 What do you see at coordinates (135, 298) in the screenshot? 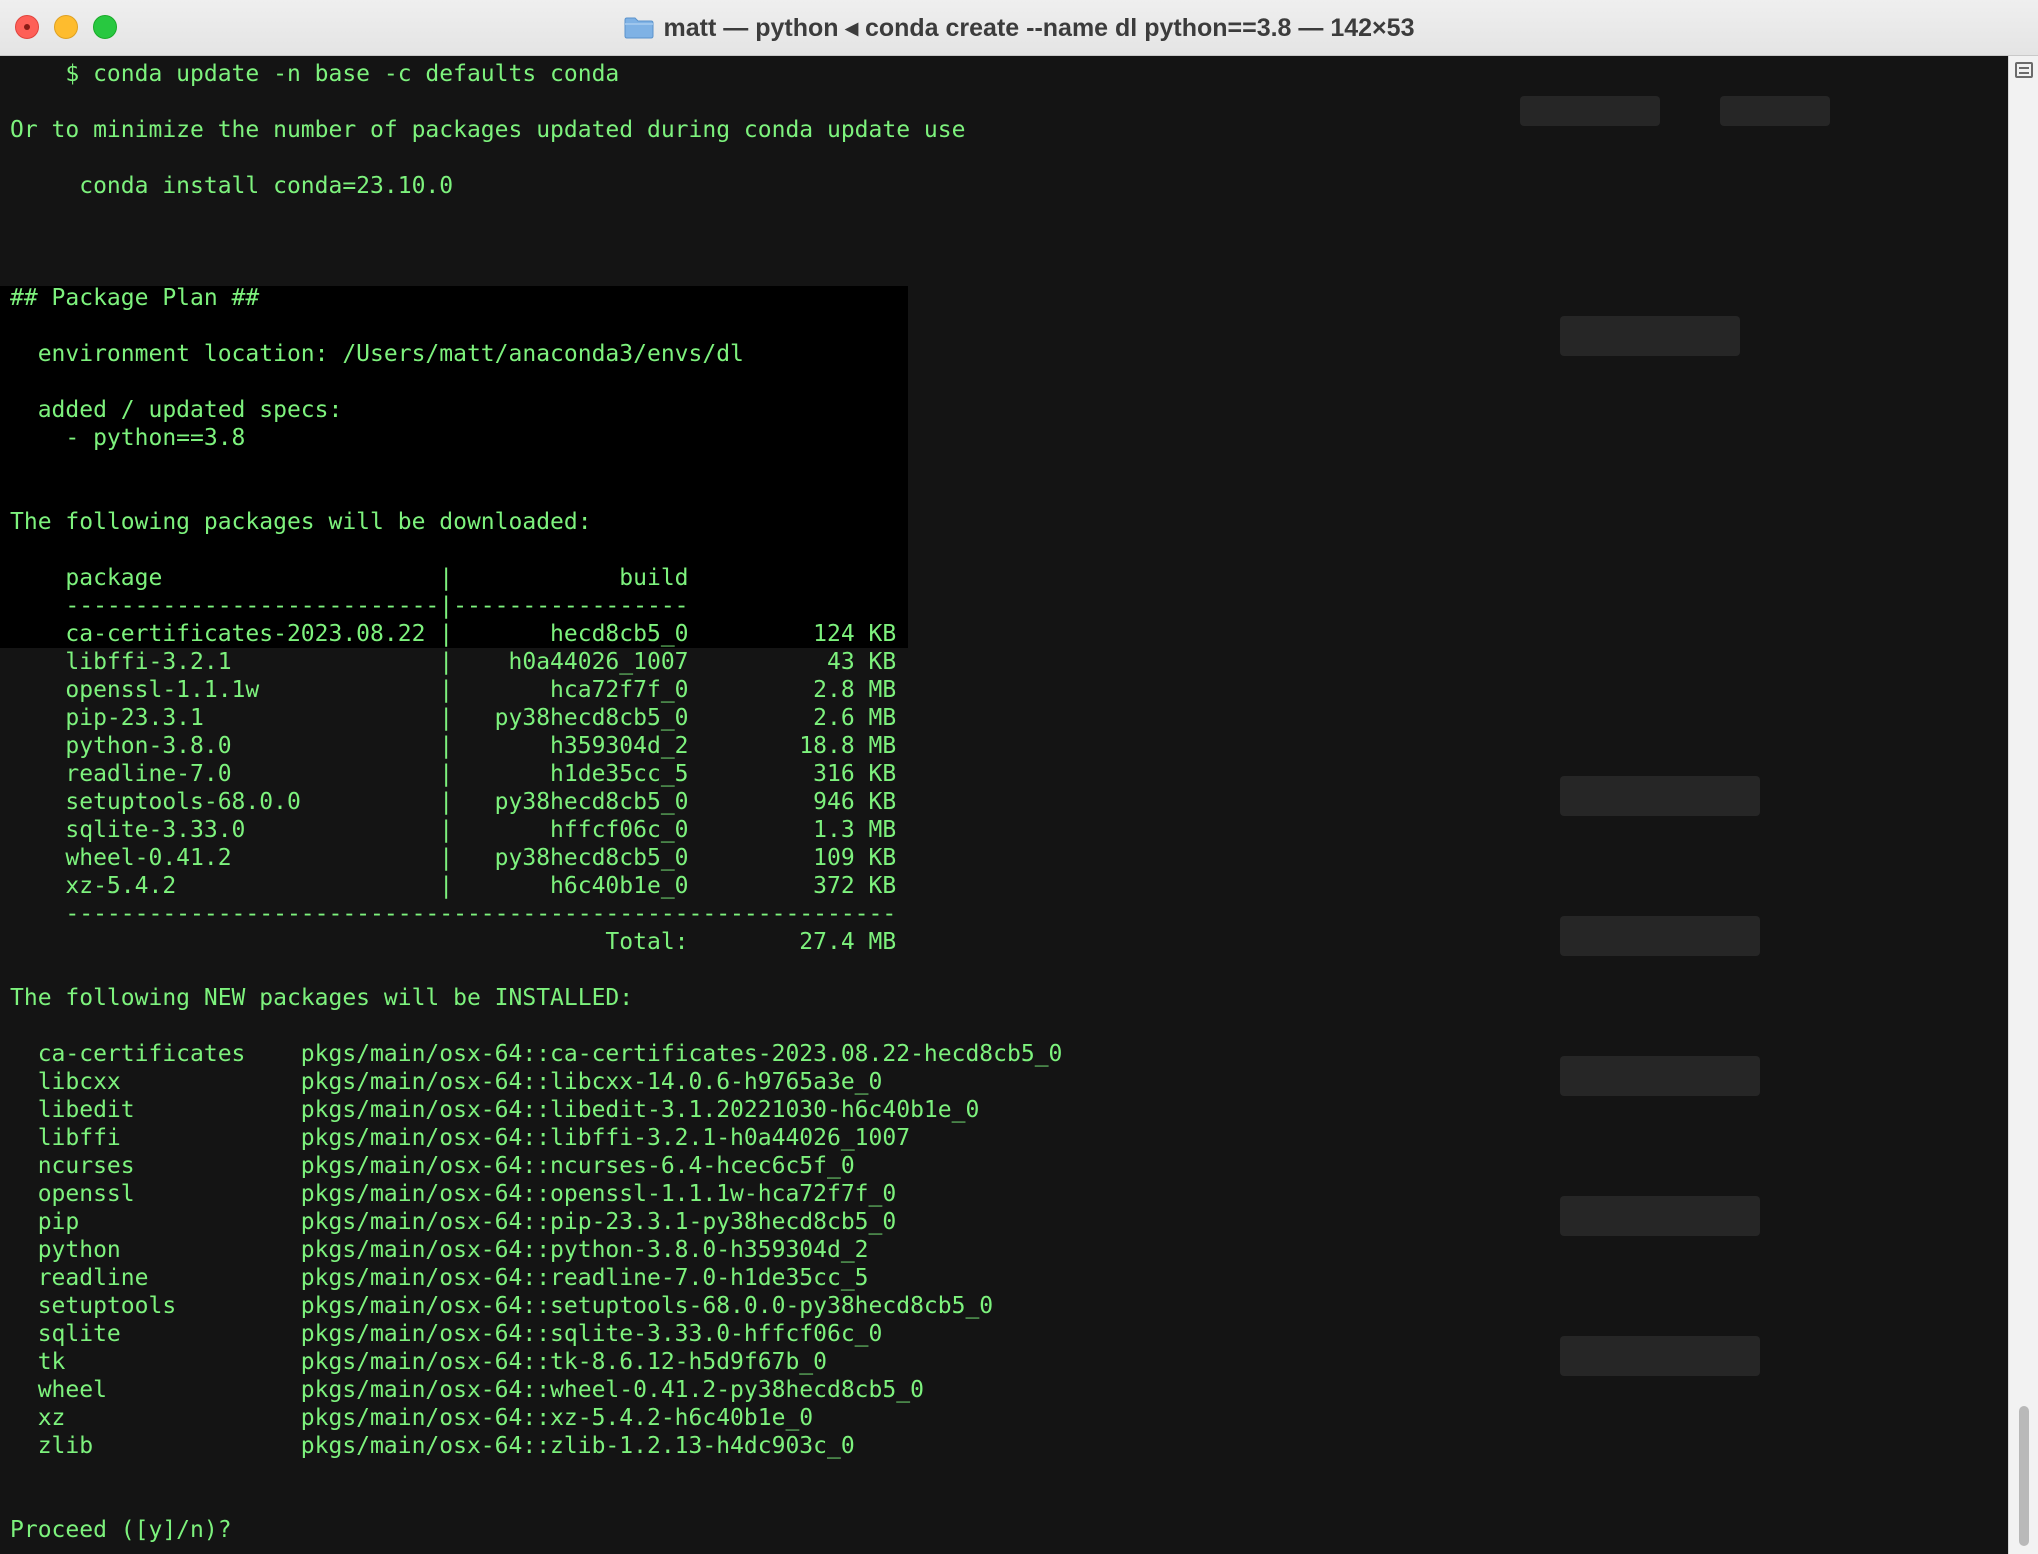
I see `terminal-line: ## Package Plan ##` at bounding box center [135, 298].